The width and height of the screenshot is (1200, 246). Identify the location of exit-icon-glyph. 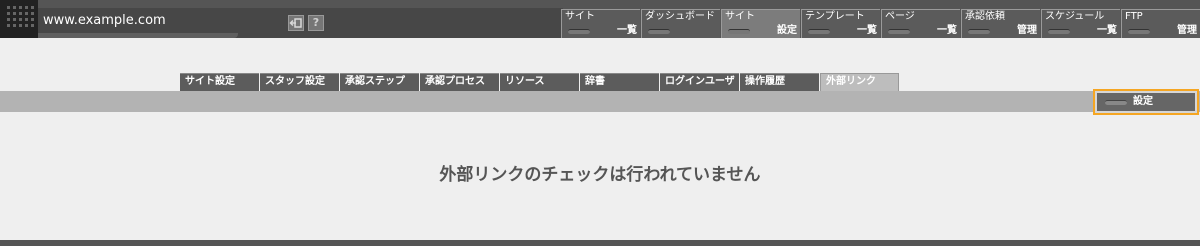
(295, 23).